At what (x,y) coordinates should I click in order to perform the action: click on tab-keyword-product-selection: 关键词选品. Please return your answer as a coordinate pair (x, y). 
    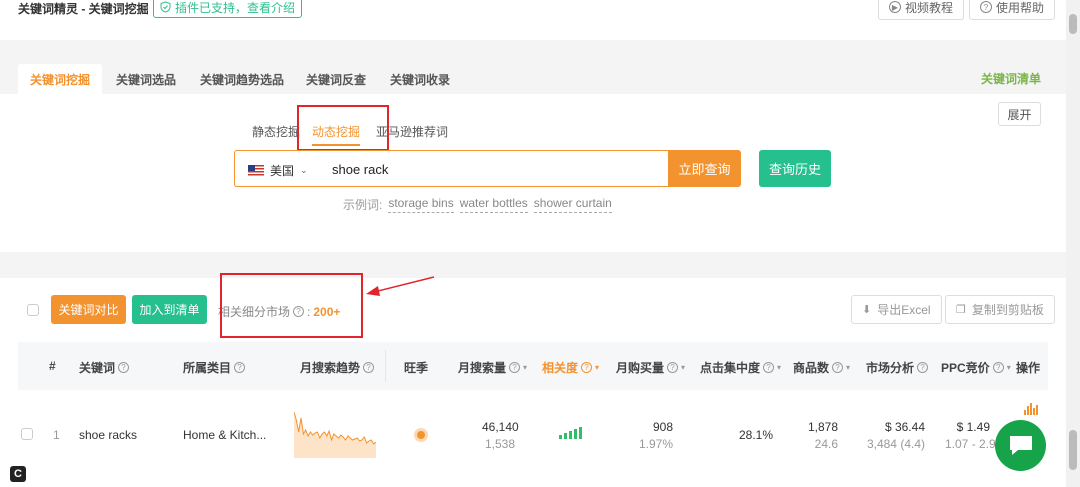
    Looking at the image, I should click on (146, 79).